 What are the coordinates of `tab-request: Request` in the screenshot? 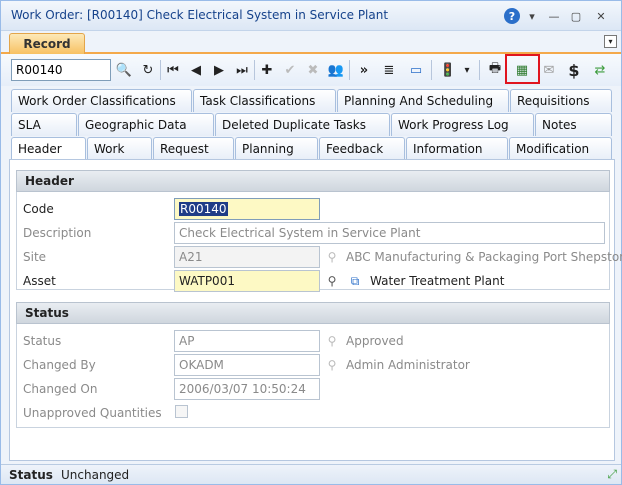 It's located at (193, 148).